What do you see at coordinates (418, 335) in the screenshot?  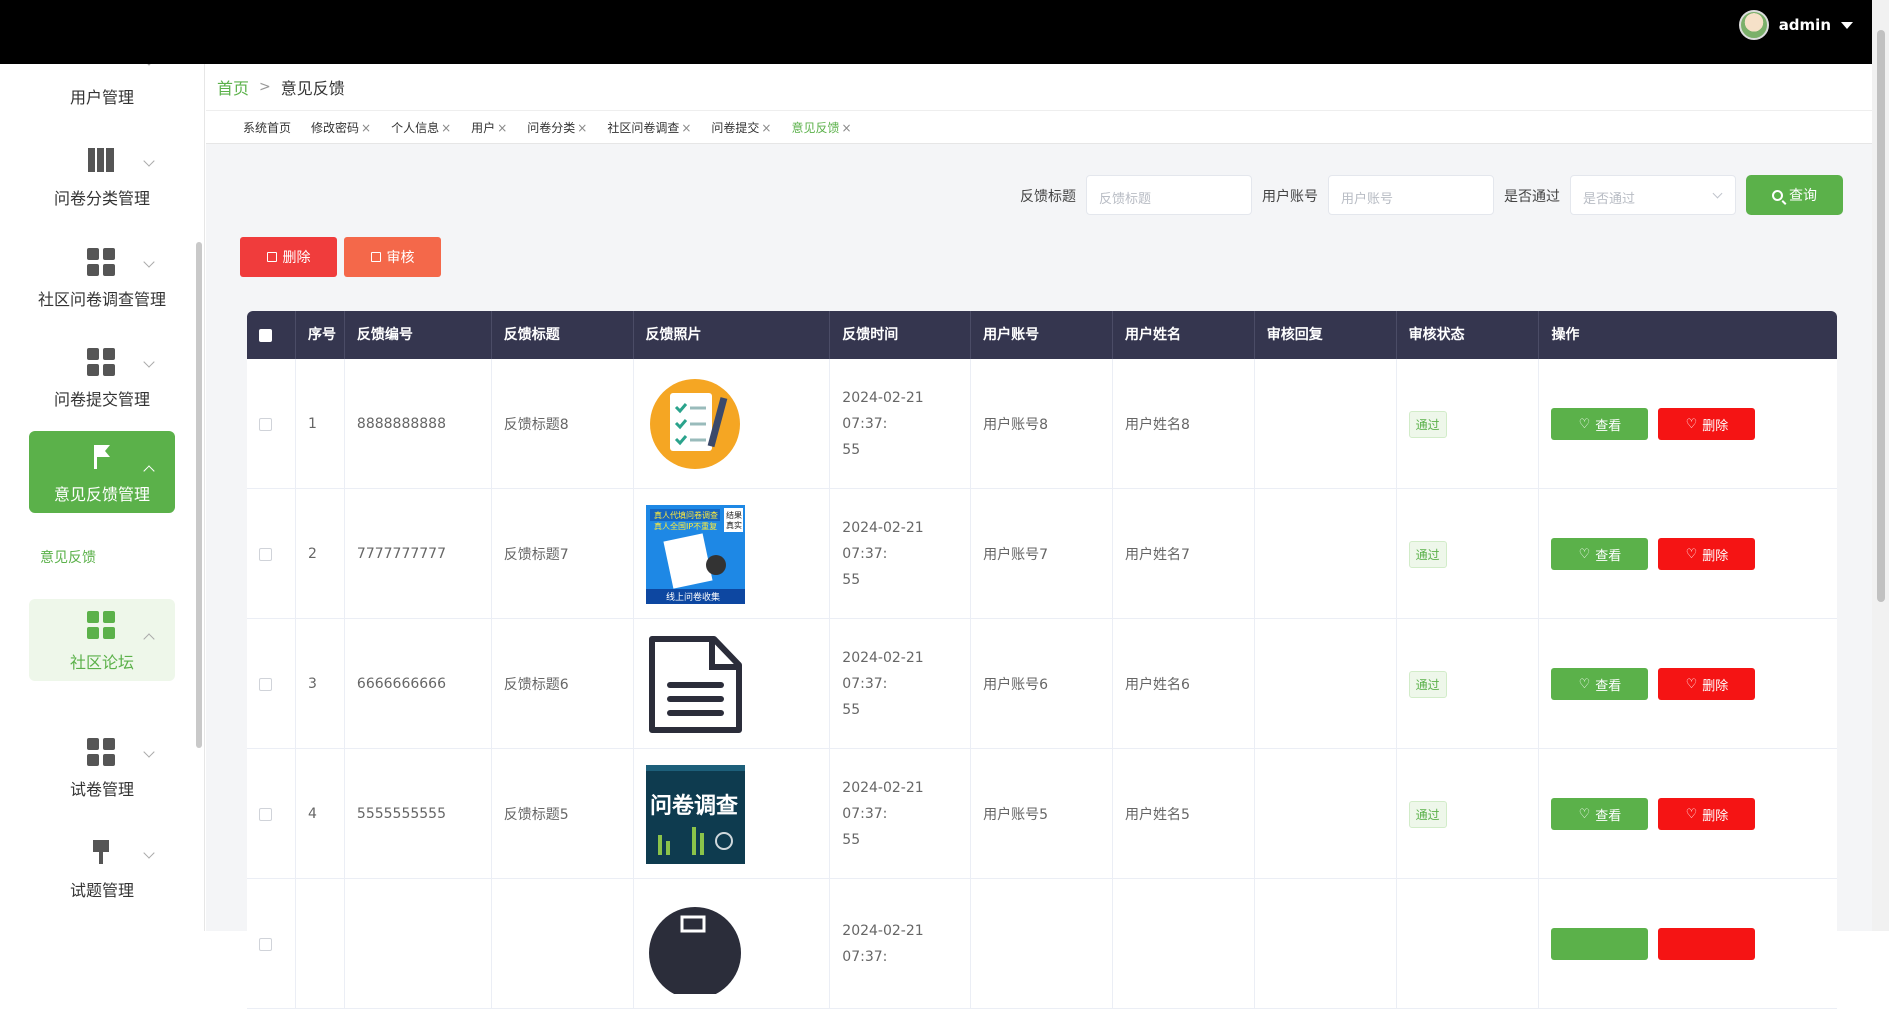 I see `col-header: 反馈编号` at bounding box center [418, 335].